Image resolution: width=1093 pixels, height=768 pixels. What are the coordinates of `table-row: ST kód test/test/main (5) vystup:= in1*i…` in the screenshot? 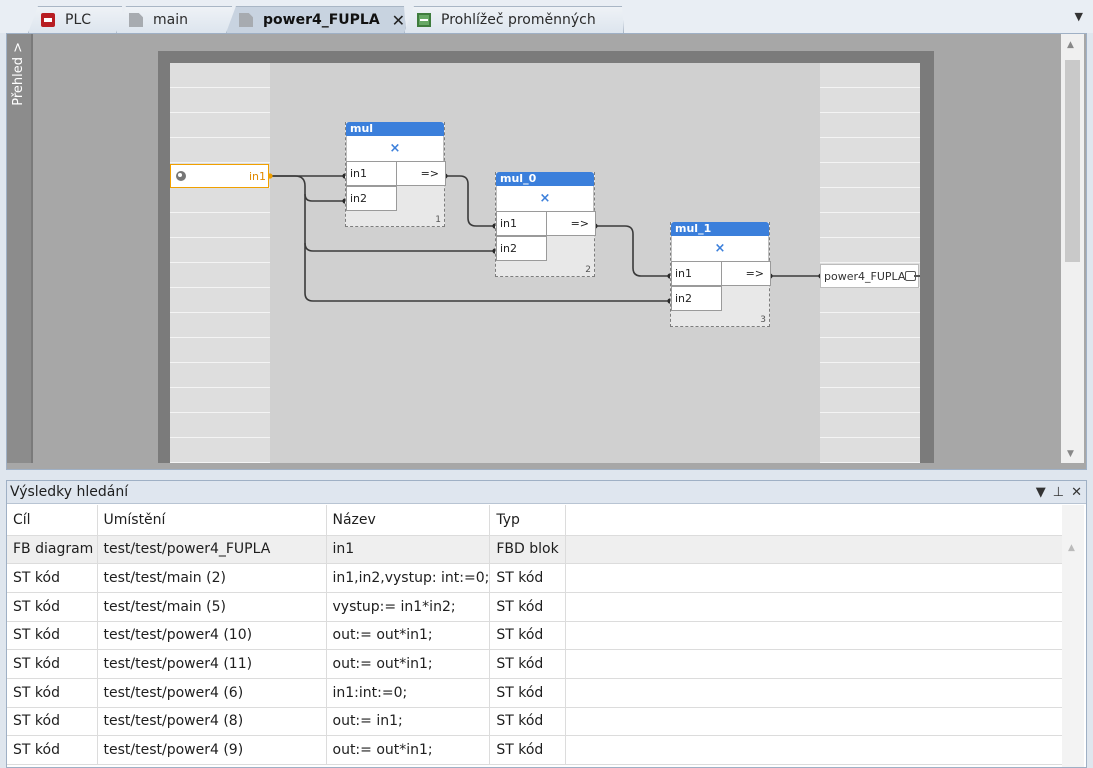 It's located at (535, 607).